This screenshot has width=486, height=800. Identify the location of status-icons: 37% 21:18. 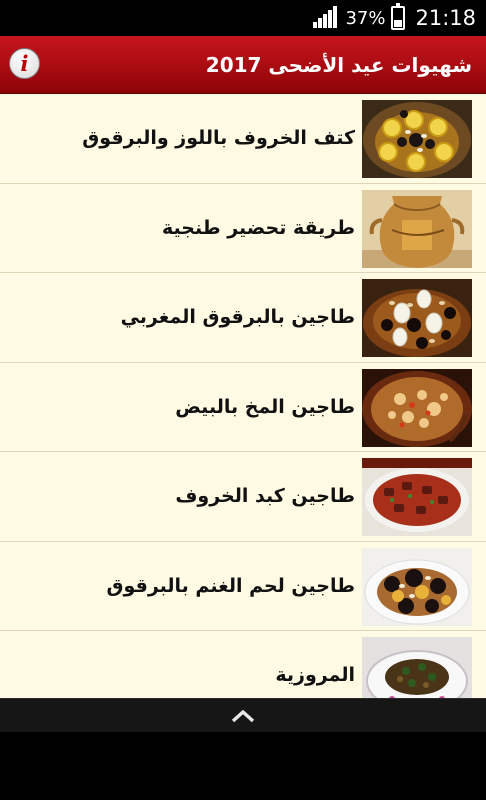
(394, 18).